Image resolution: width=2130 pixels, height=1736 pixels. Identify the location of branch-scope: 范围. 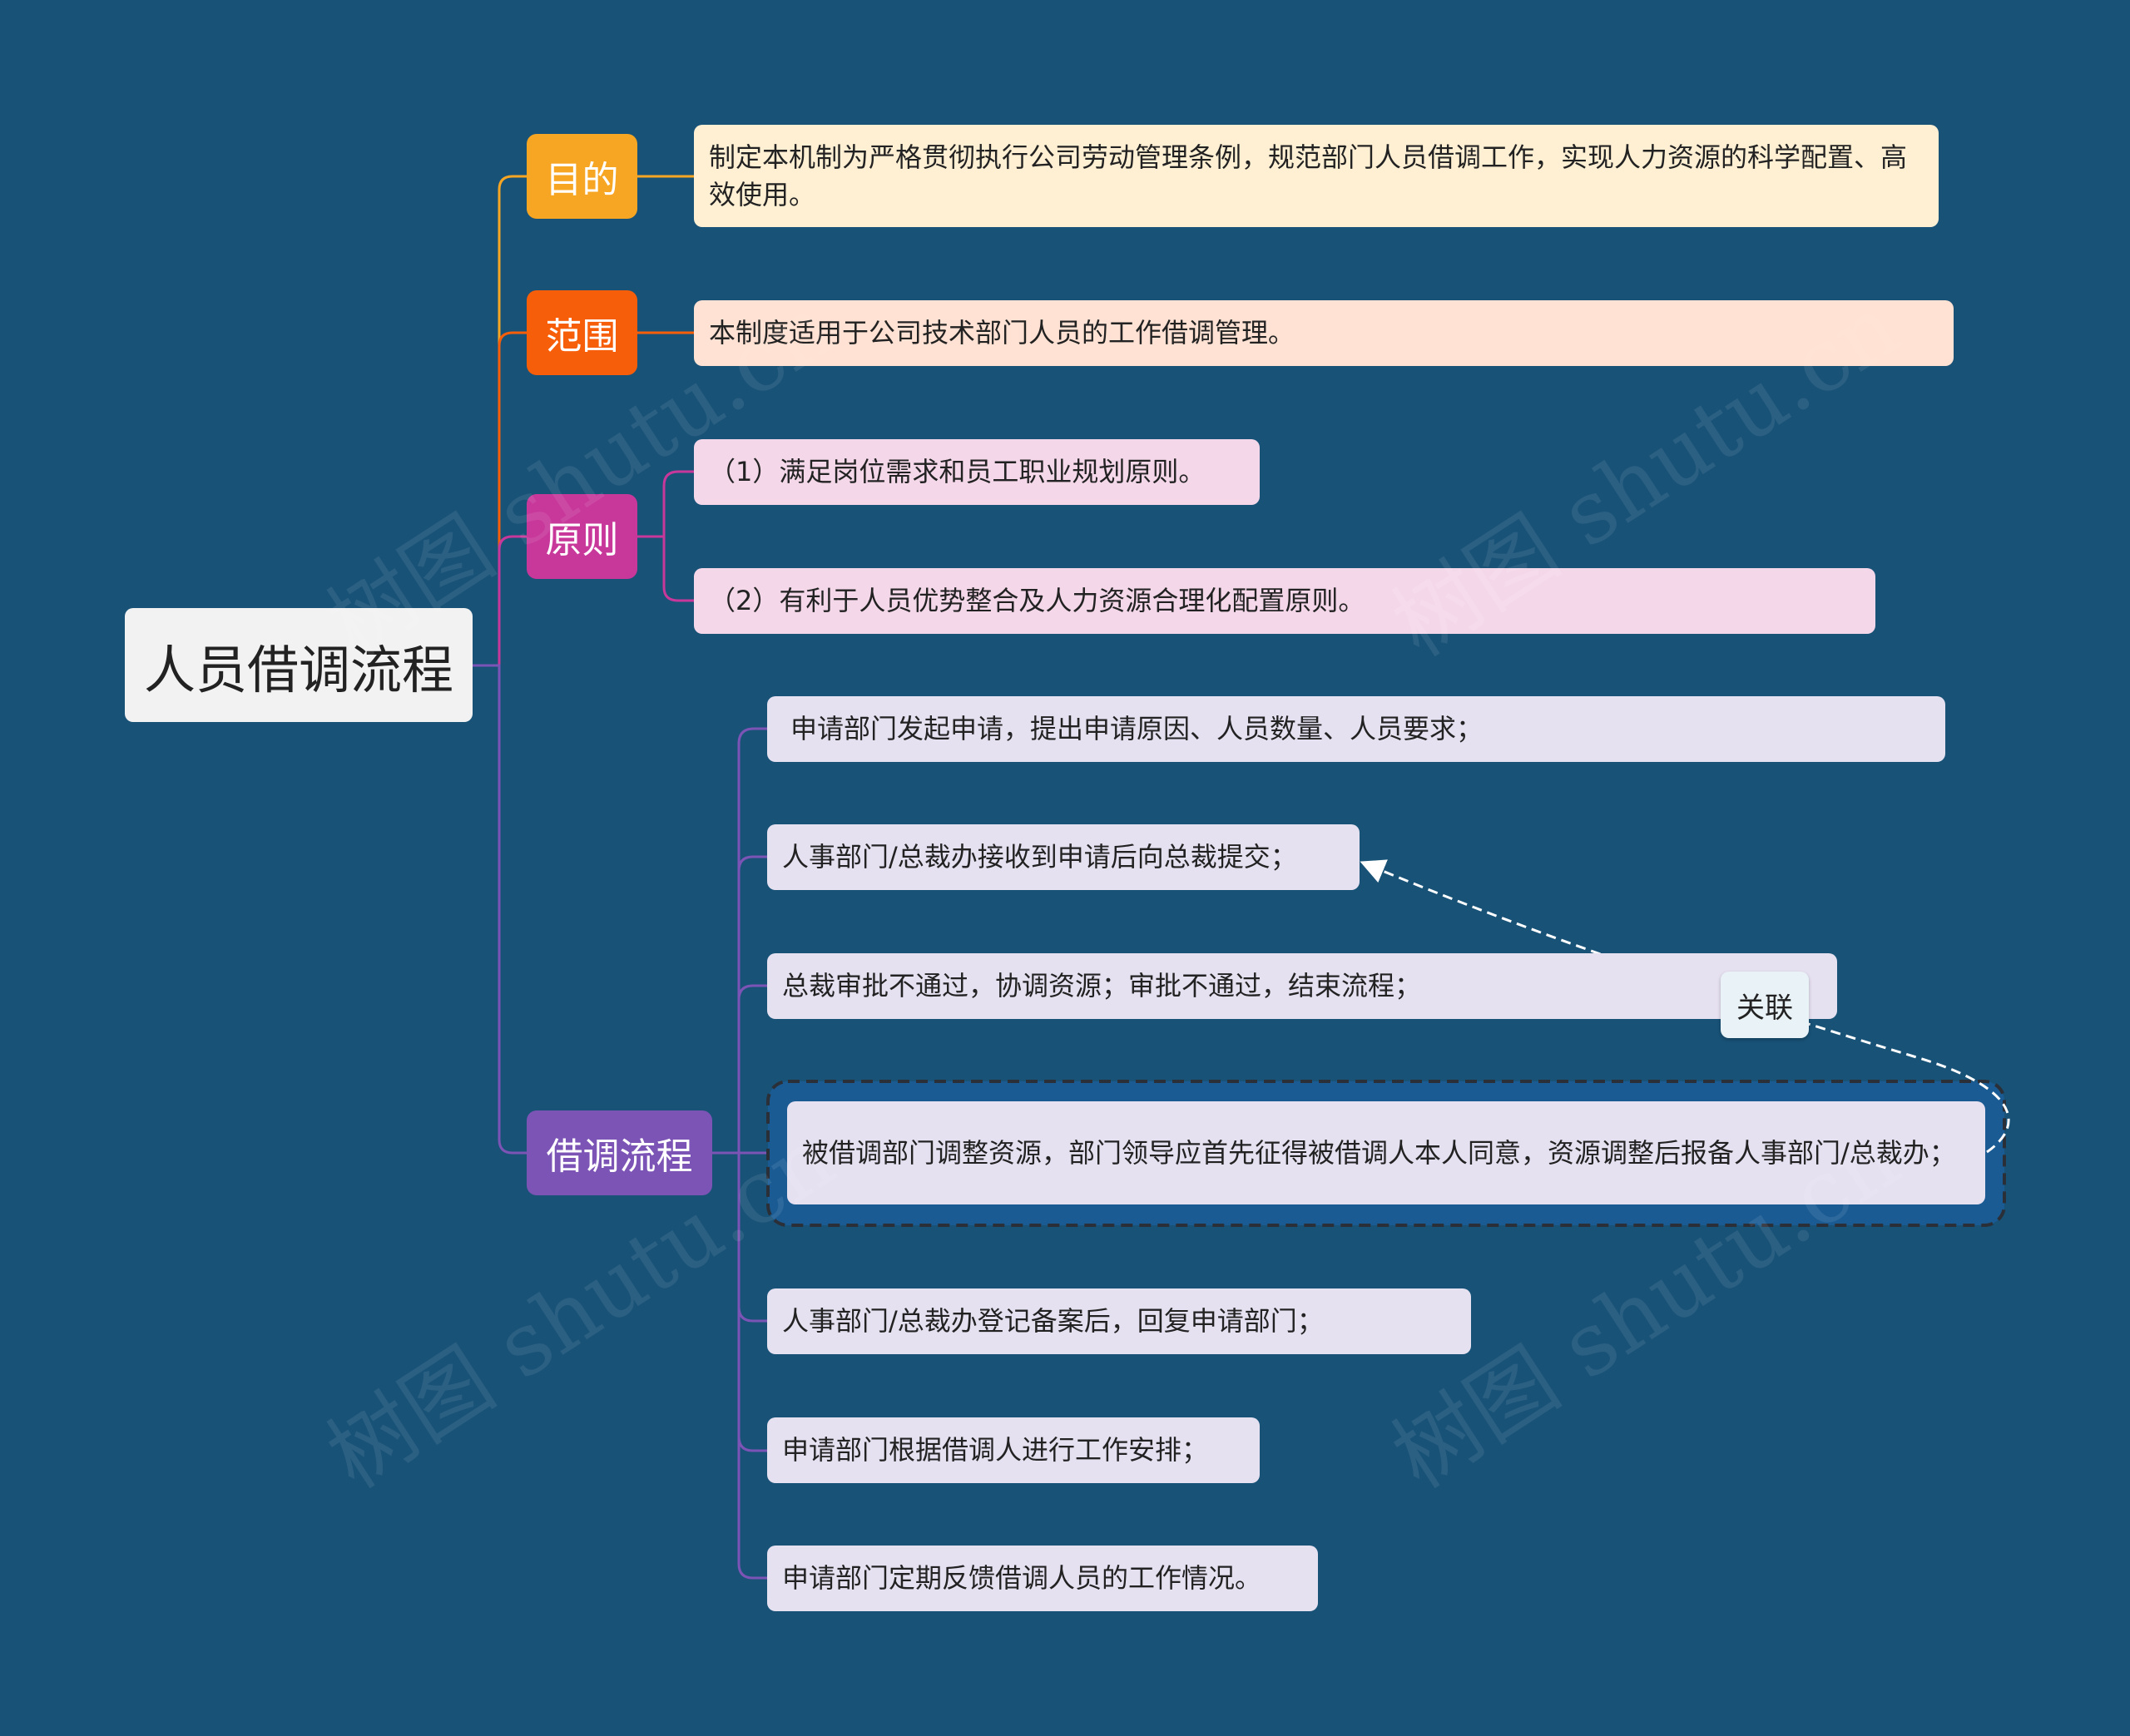
(582, 332).